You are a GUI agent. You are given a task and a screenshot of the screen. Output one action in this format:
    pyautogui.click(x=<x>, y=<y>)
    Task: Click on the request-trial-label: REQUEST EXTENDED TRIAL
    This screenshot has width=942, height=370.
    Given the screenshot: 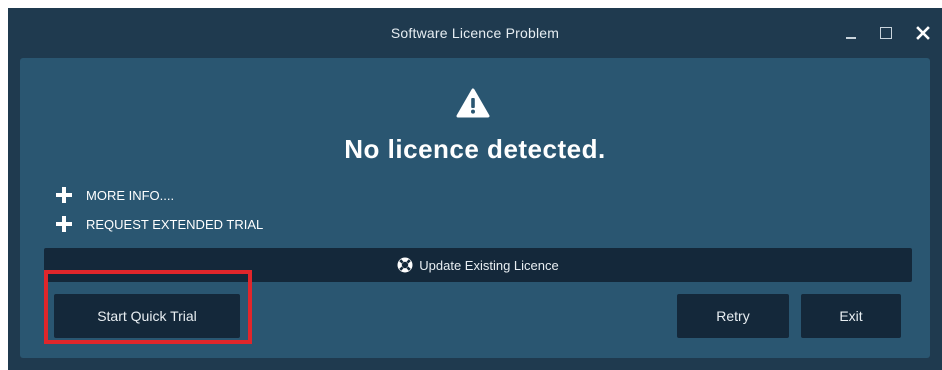 What is the action you would take?
    pyautogui.click(x=175, y=224)
    